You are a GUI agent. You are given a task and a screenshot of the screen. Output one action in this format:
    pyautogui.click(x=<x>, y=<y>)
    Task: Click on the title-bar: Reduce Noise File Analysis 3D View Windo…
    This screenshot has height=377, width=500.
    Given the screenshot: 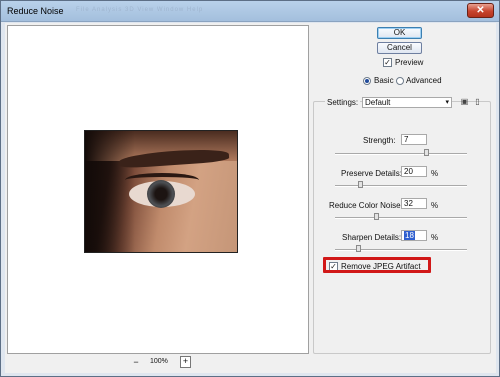 What is the action you would take?
    pyautogui.click(x=250, y=11)
    